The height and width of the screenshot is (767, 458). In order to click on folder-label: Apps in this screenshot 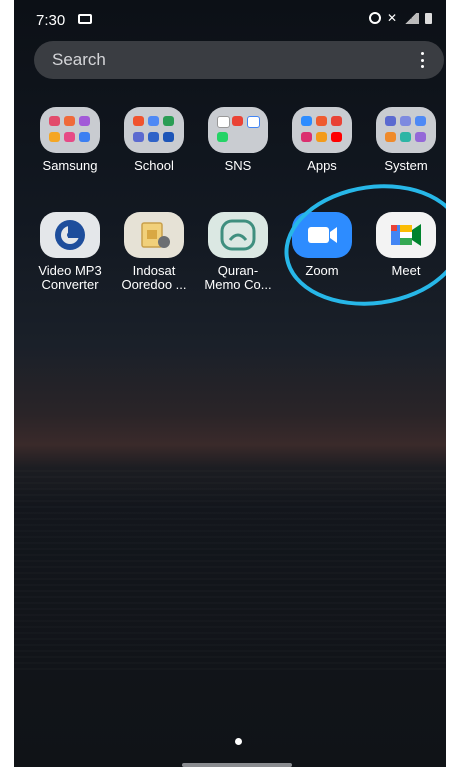, I will do `click(322, 165)`.